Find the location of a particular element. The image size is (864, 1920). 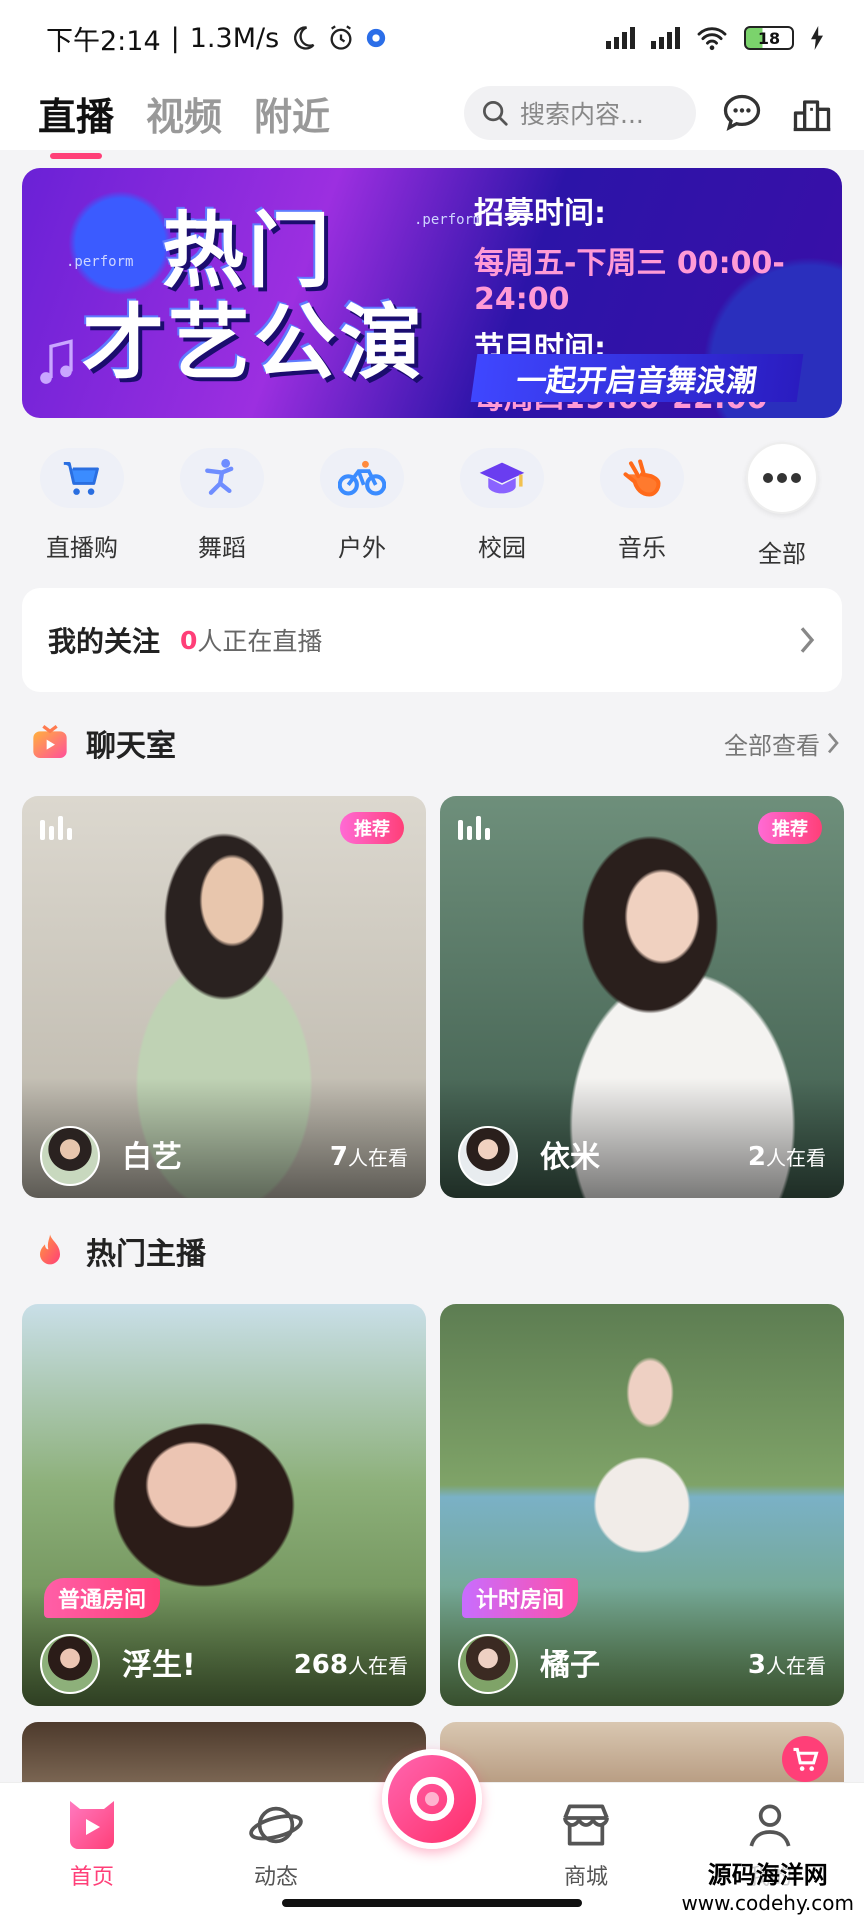

viewer-count: 268人在看 is located at coordinates (351, 1665).